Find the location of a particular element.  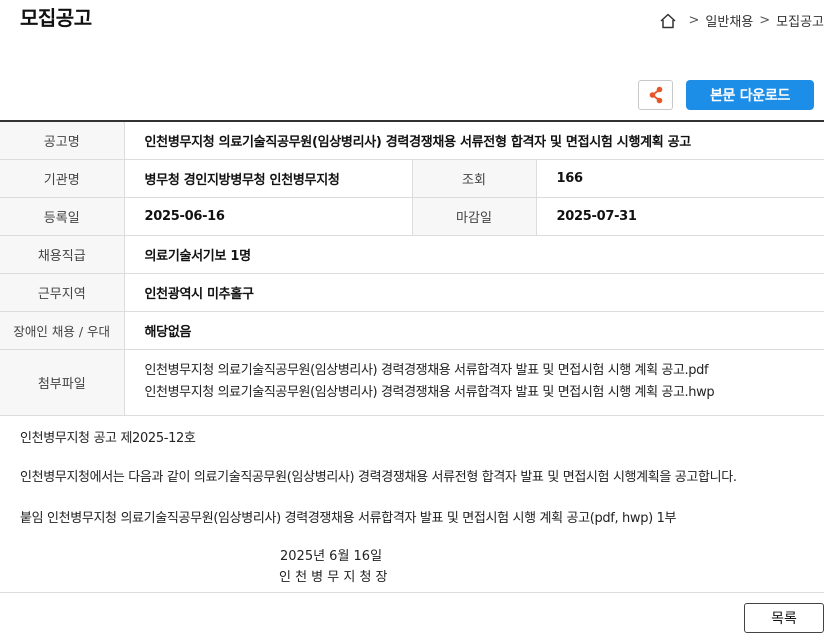

download-body-button: 본문 다운로드 is located at coordinates (750, 95).